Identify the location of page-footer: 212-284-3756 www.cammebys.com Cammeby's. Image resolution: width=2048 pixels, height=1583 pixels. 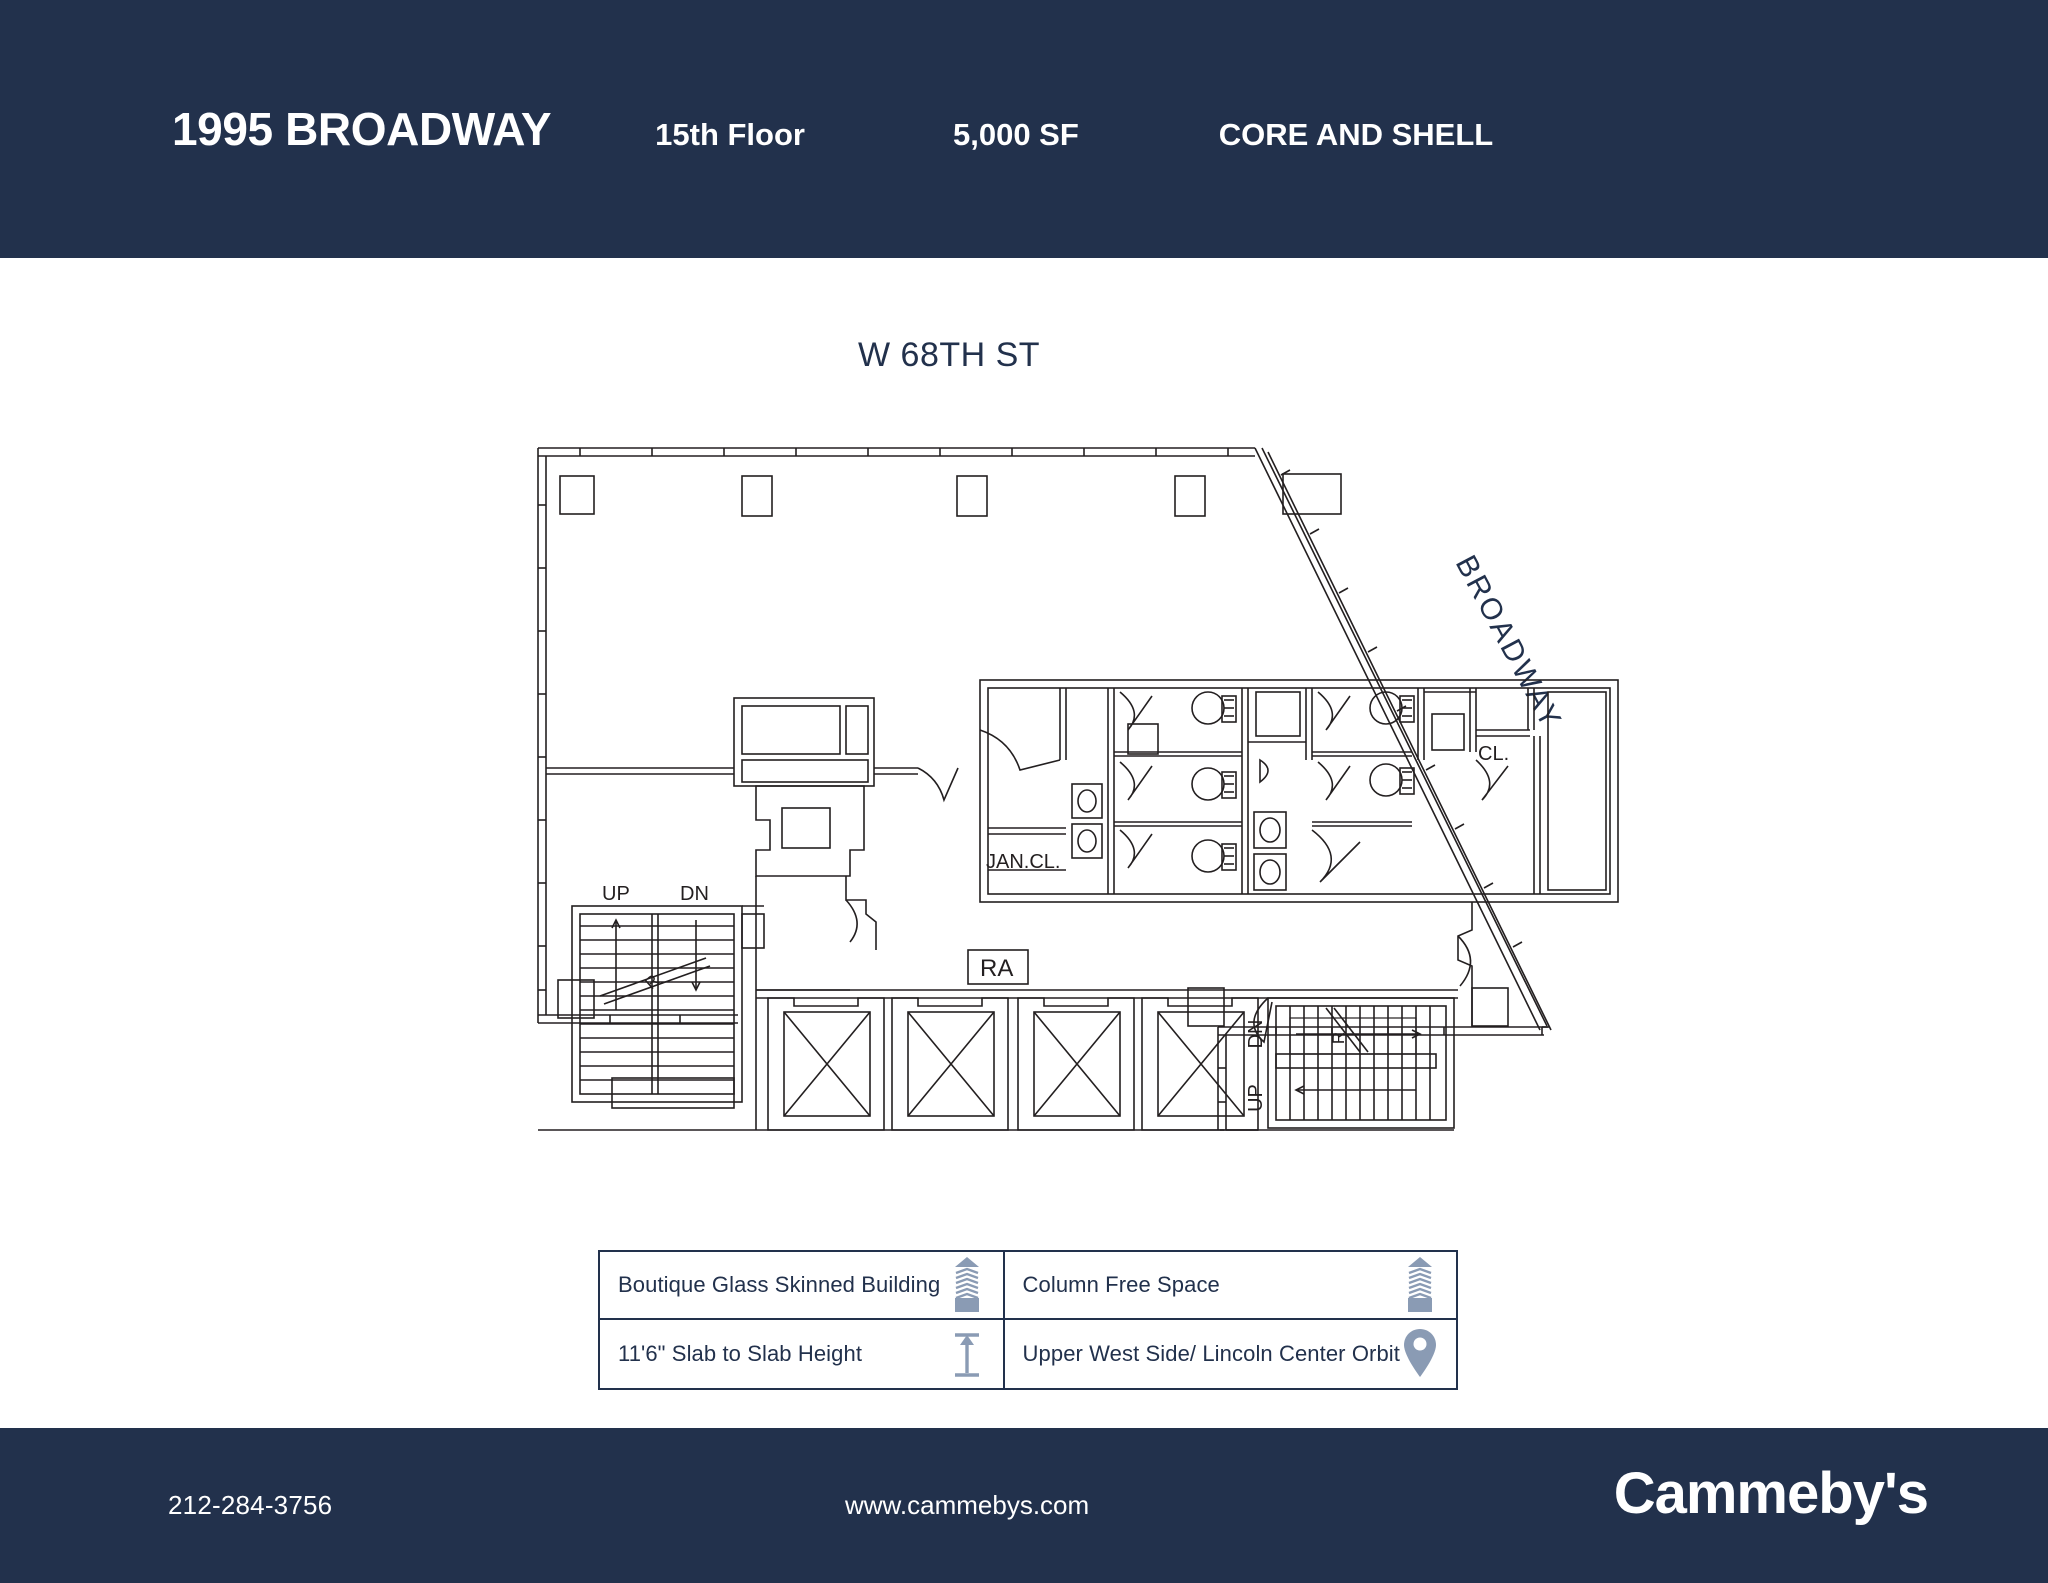
(1024, 1505).